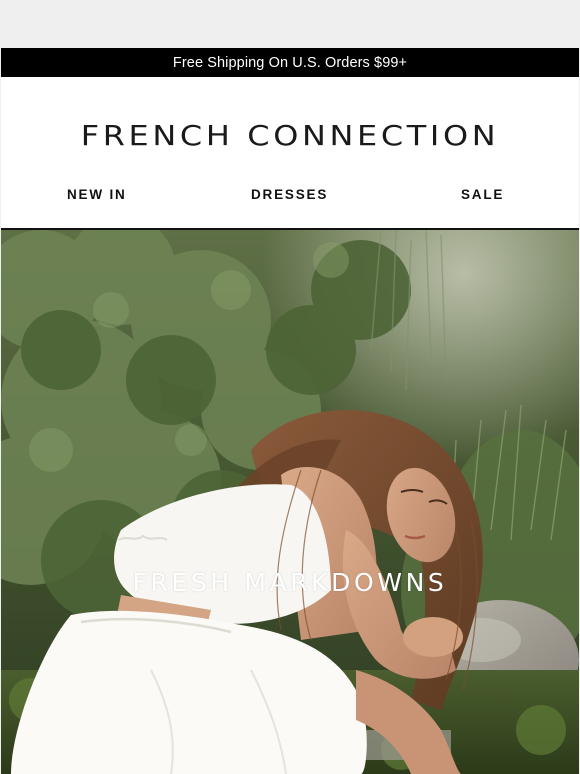 The height and width of the screenshot is (774, 580). I want to click on brand-logo: FRENCH CONNECTION, so click(290, 135).